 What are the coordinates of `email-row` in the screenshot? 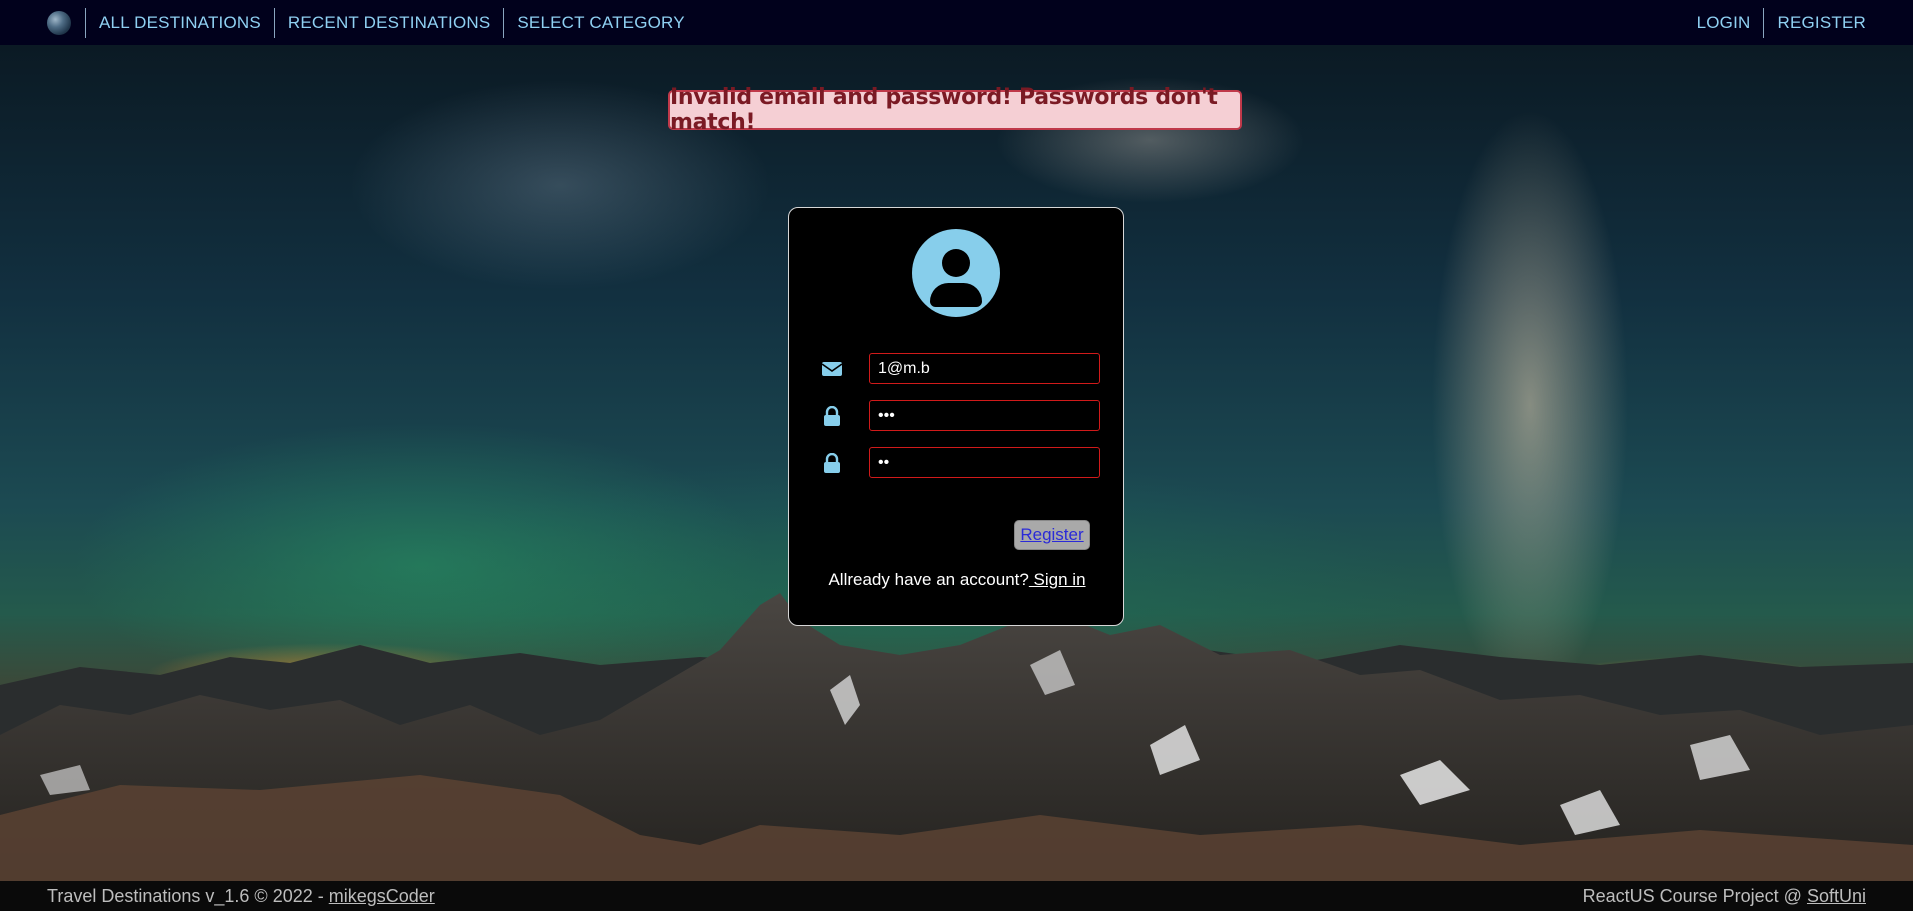 It's located at (957, 369).